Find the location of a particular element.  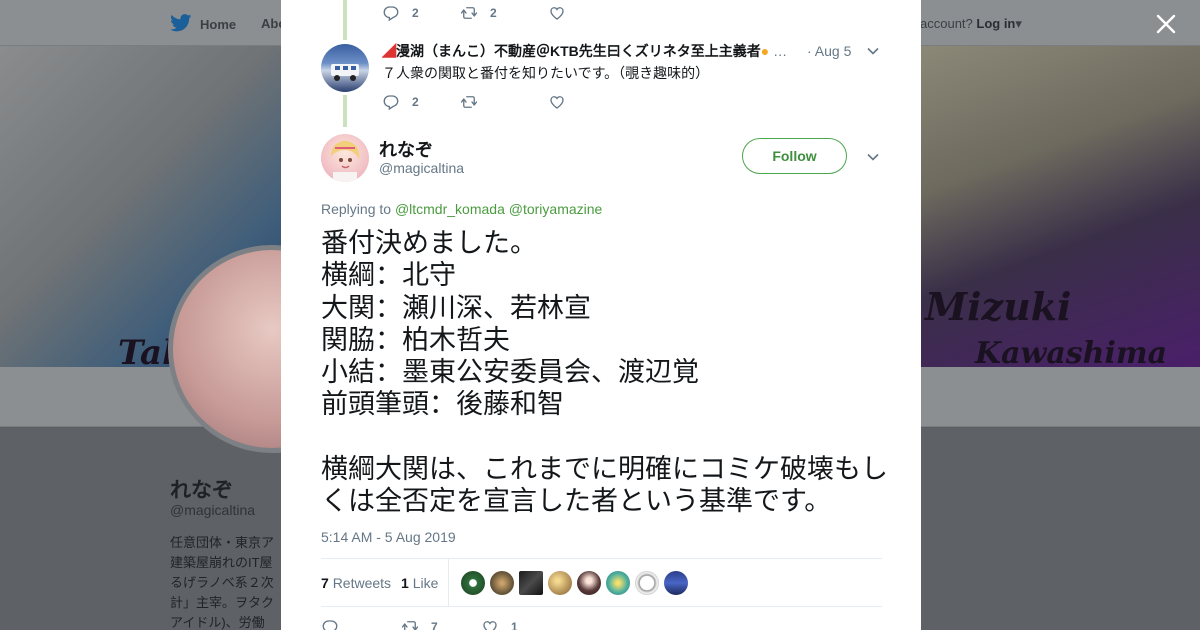

retweet-count: 2 is located at coordinates (493, 13).